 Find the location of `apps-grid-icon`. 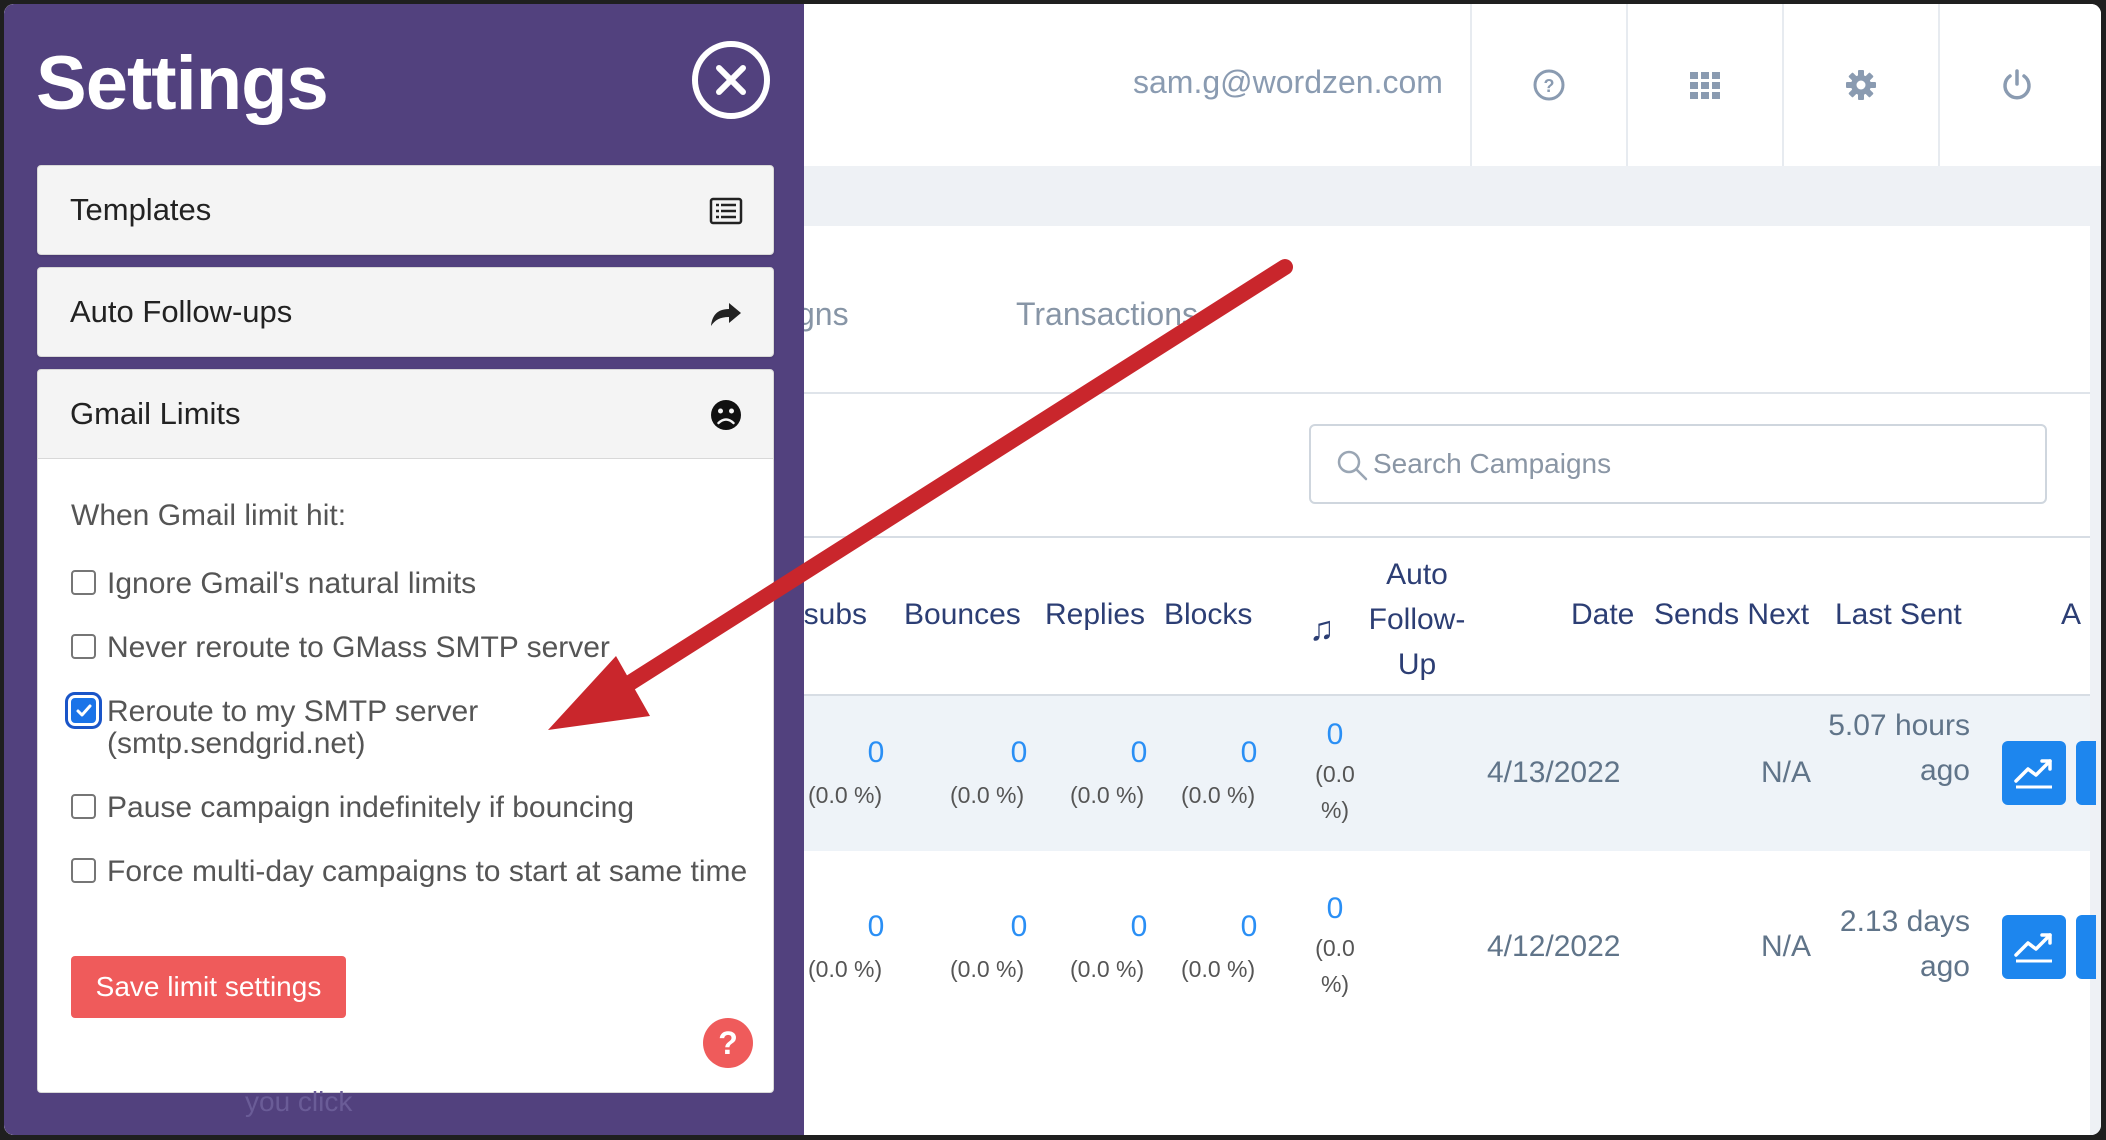

apps-grid-icon is located at coordinates (1705, 85).